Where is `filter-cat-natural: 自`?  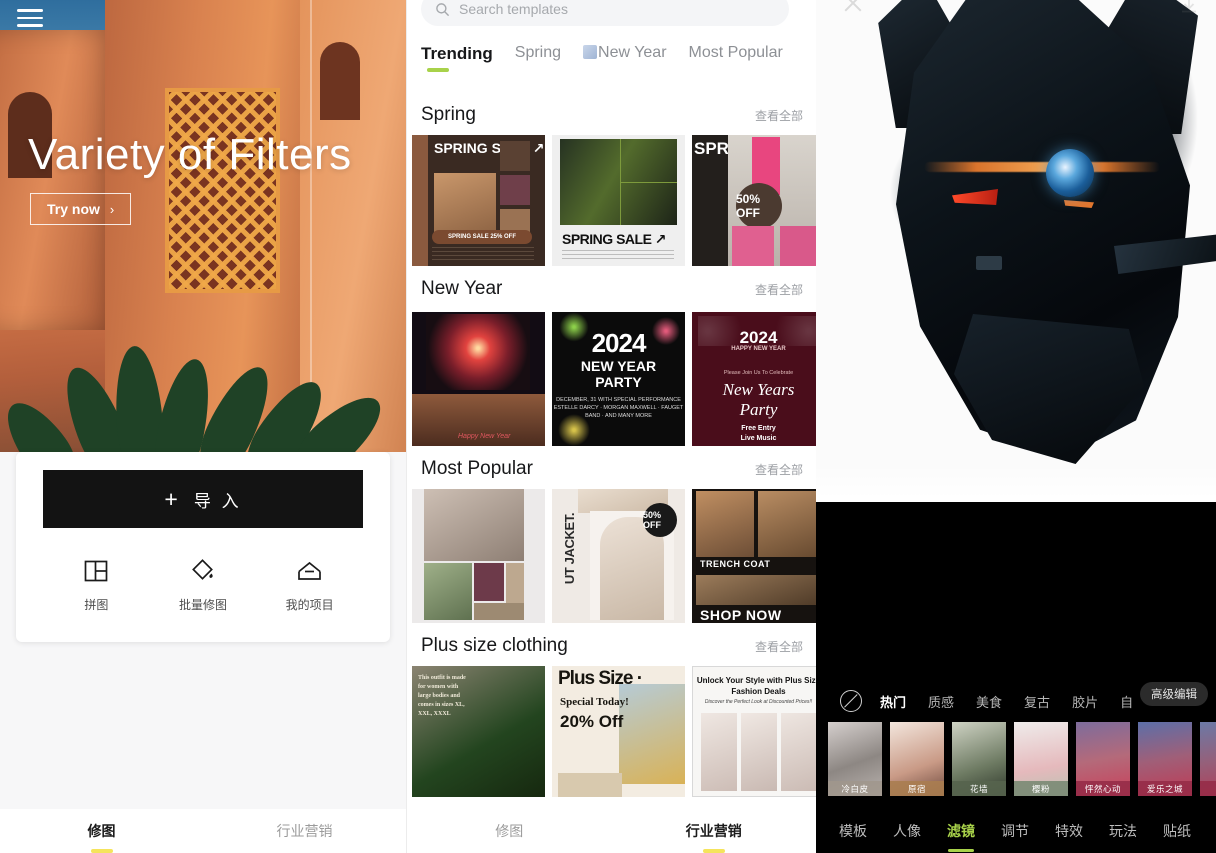
filter-cat-natural: 自 is located at coordinates (1126, 701).